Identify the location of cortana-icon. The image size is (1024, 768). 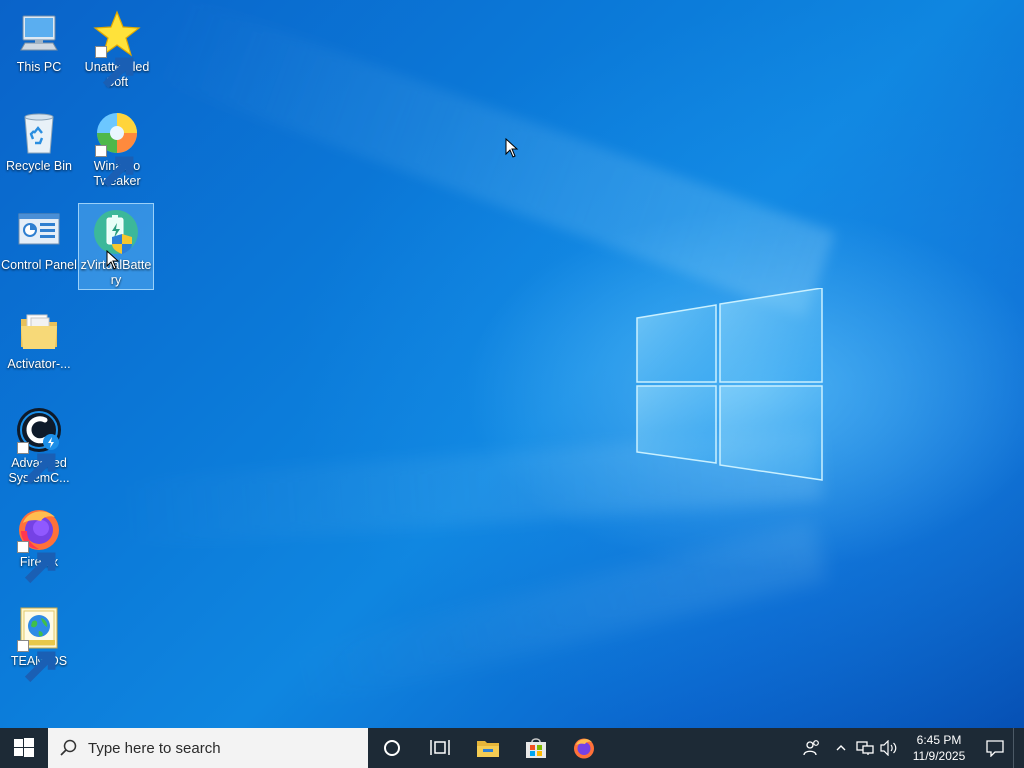
(392, 748).